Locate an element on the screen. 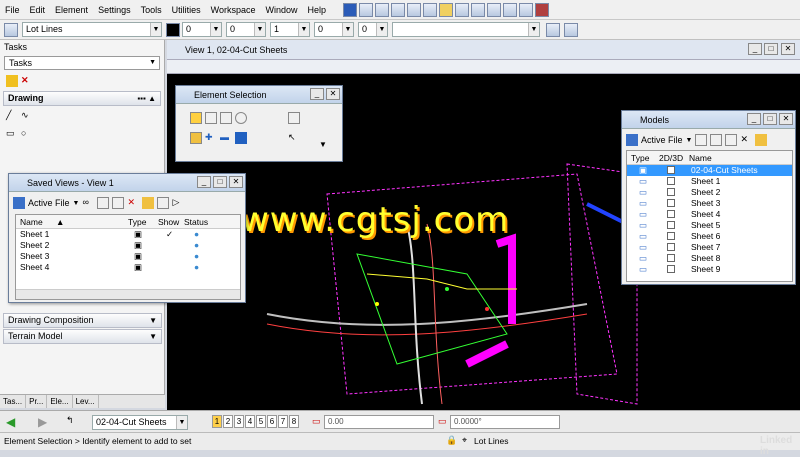  element-selection-tool-icon is located at coordinates (350, 9).